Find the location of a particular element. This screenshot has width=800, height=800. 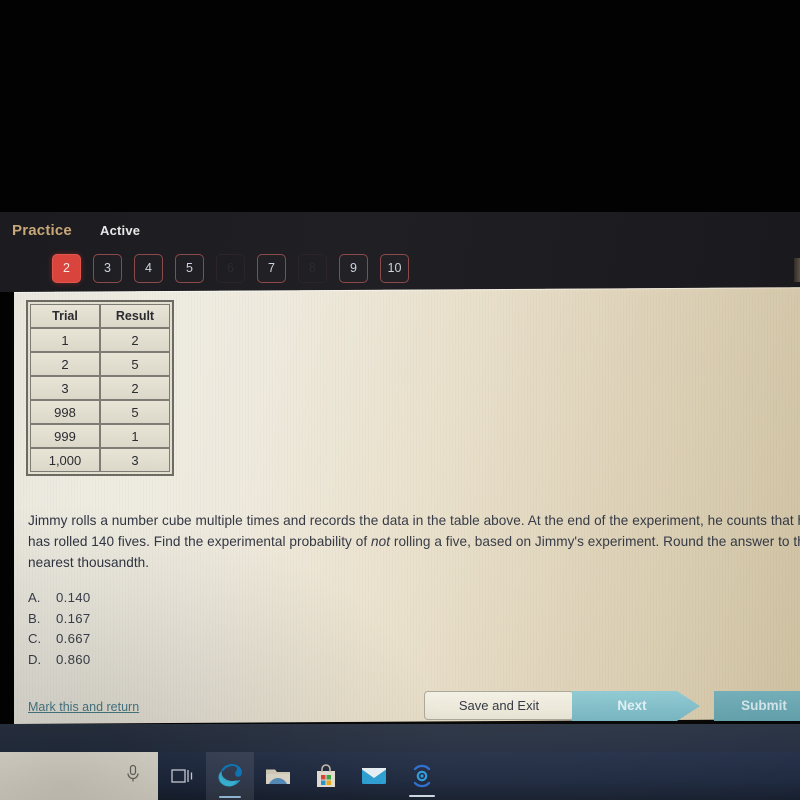

choice-letter: C. is located at coordinates (35, 638).